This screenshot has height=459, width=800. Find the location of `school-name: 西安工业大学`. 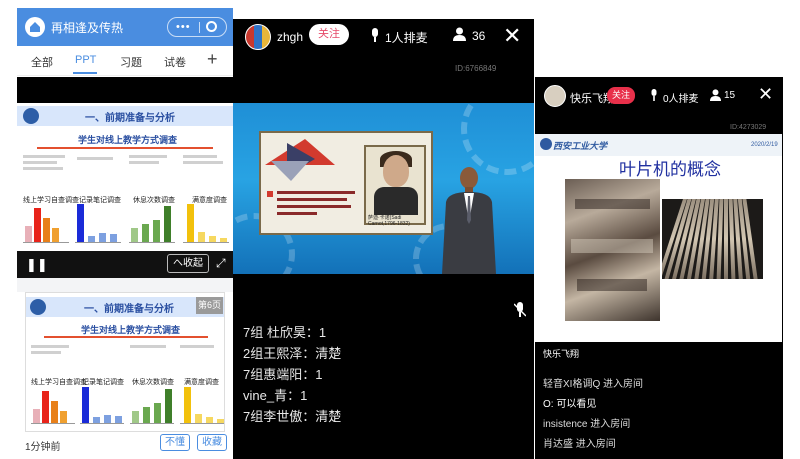

school-name: 西安工业大学 is located at coordinates (580, 146).